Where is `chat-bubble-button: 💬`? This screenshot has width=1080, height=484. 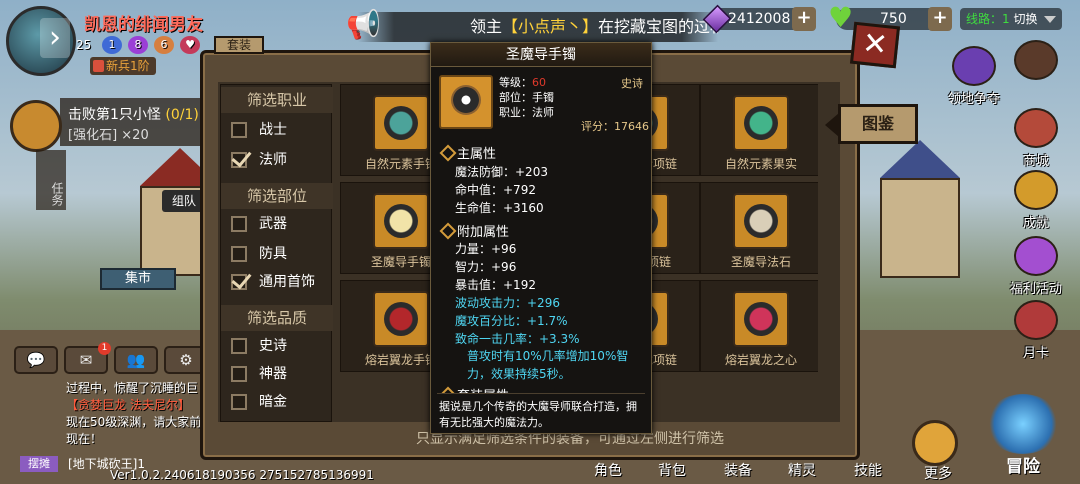 chat-bubble-button: 💬 is located at coordinates (36, 360).